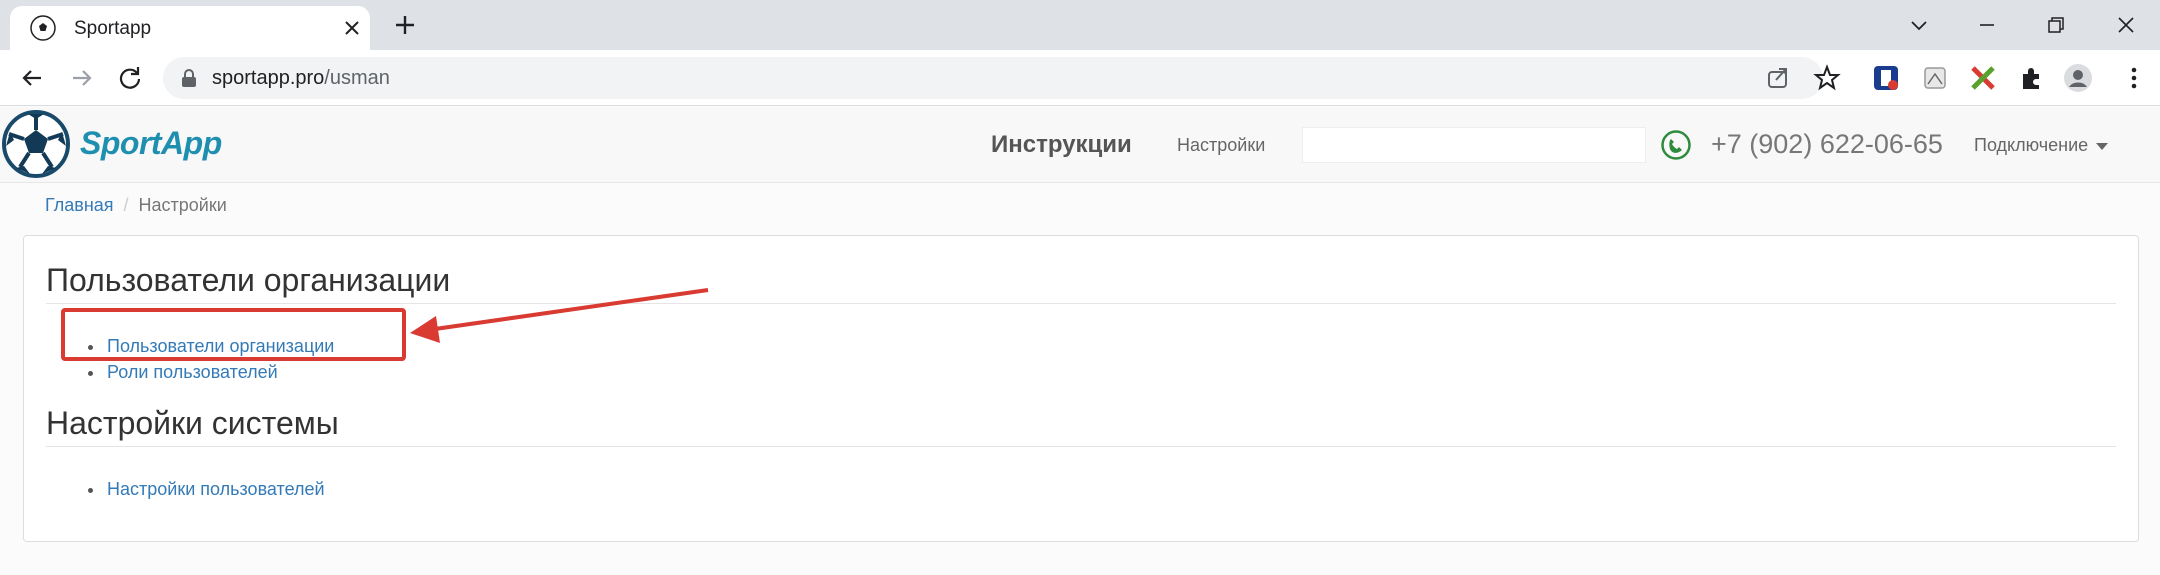  Describe the element at coordinates (36, 144) in the screenshot. I see `sportapp-logo-icon` at that location.